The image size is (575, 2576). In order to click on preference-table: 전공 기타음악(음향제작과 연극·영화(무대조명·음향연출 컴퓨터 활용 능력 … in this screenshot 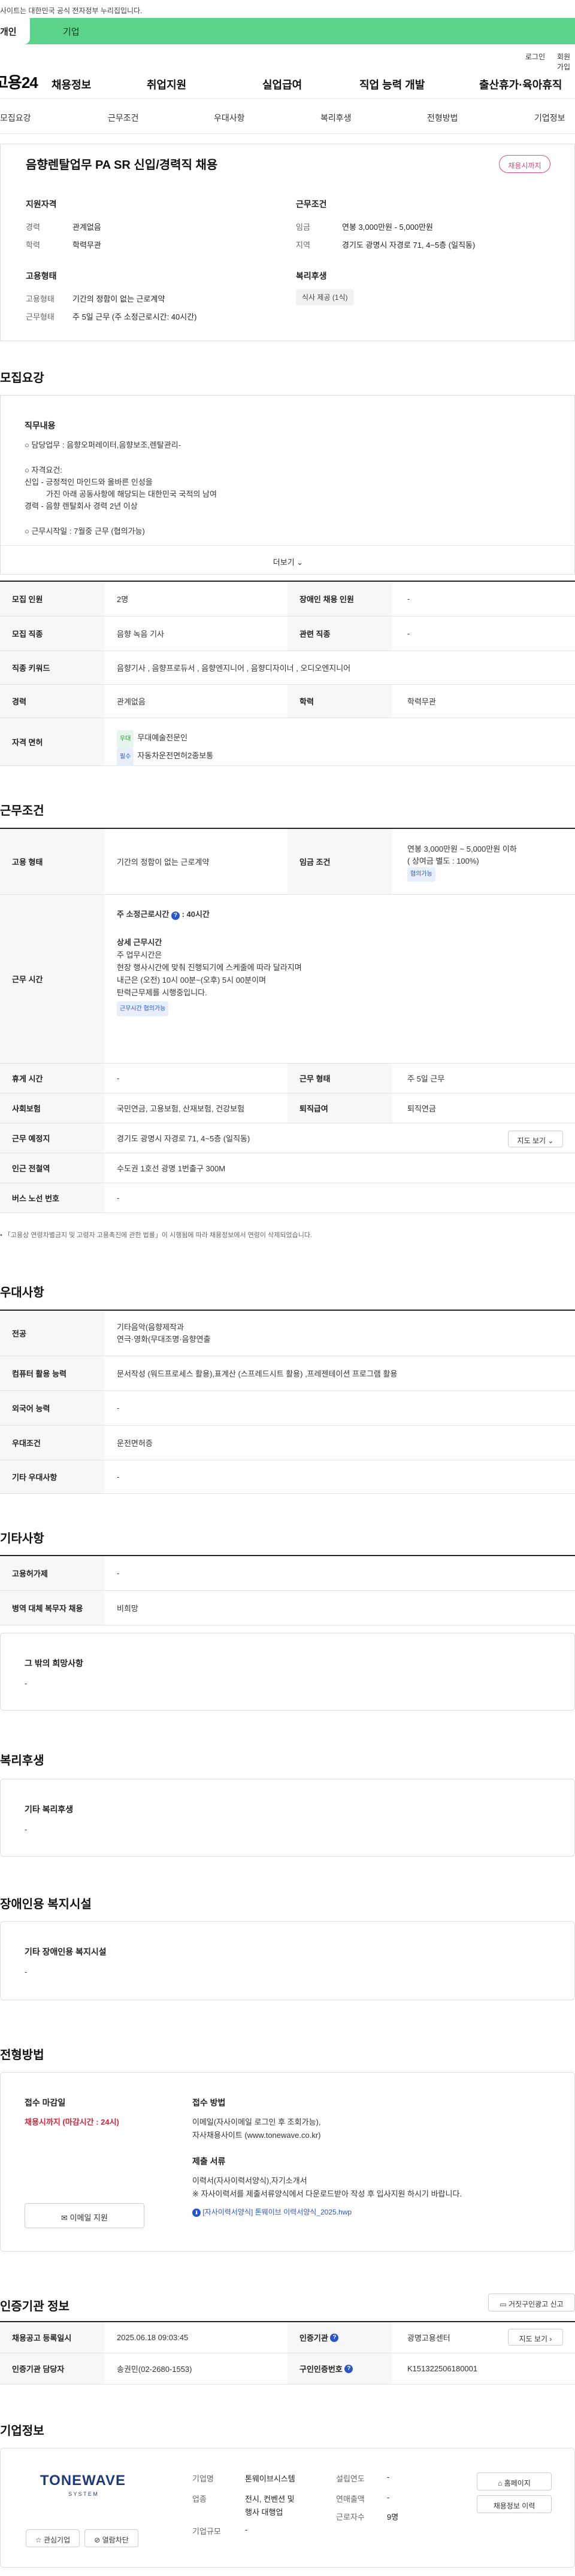, I will do `click(287, 1402)`.